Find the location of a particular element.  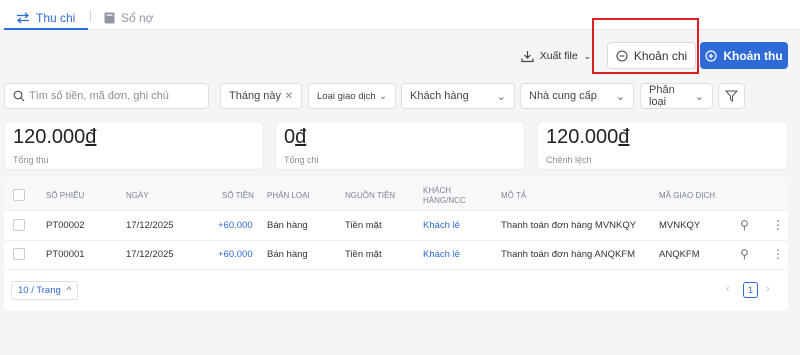

transaction-type-select: Loại giao dịch ⌄ is located at coordinates (352, 96).